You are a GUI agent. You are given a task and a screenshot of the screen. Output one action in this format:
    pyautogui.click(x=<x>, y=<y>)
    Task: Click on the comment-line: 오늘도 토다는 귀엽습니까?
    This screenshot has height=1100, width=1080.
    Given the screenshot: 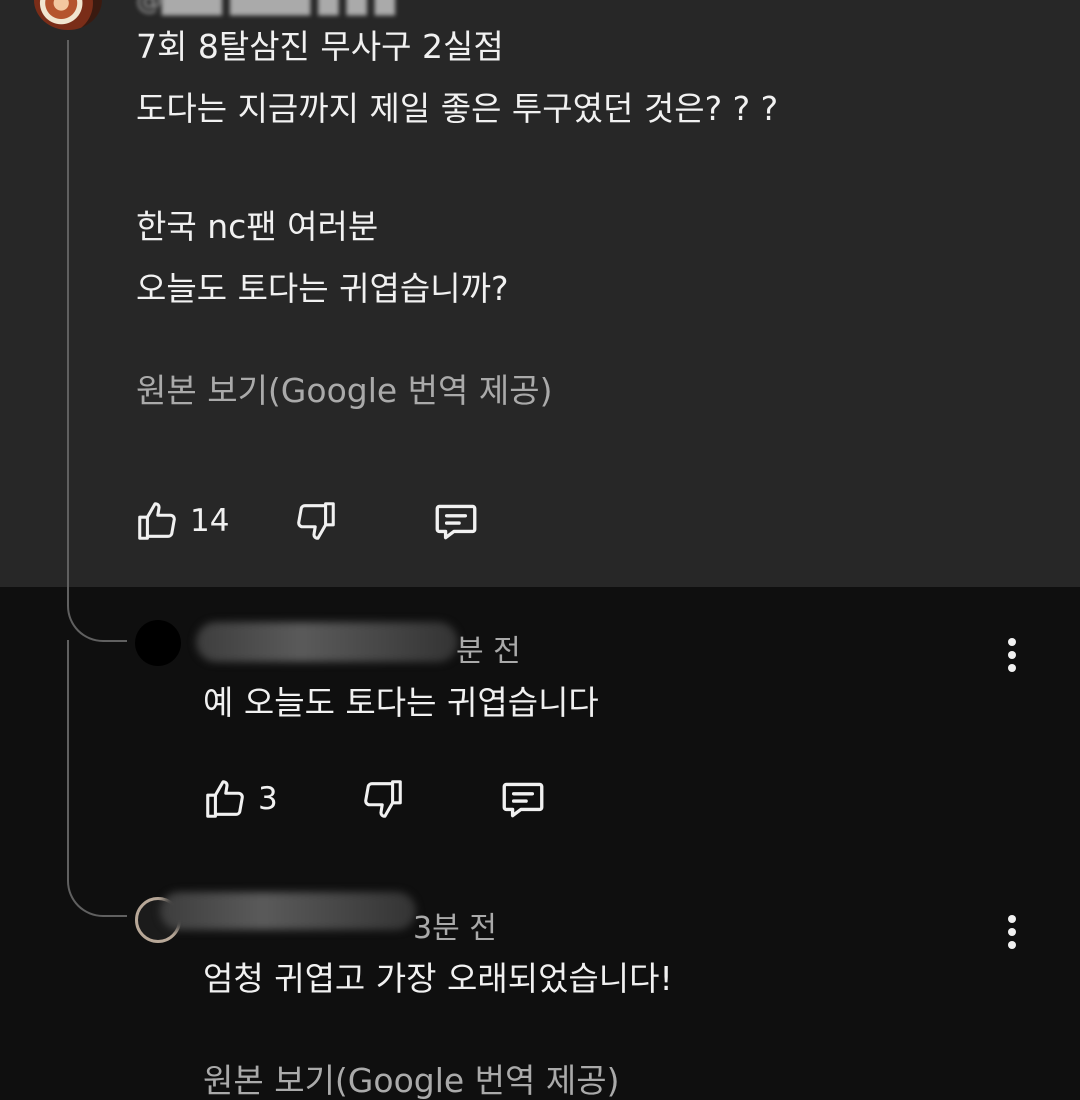 What is the action you would take?
    pyautogui.click(x=322, y=288)
    